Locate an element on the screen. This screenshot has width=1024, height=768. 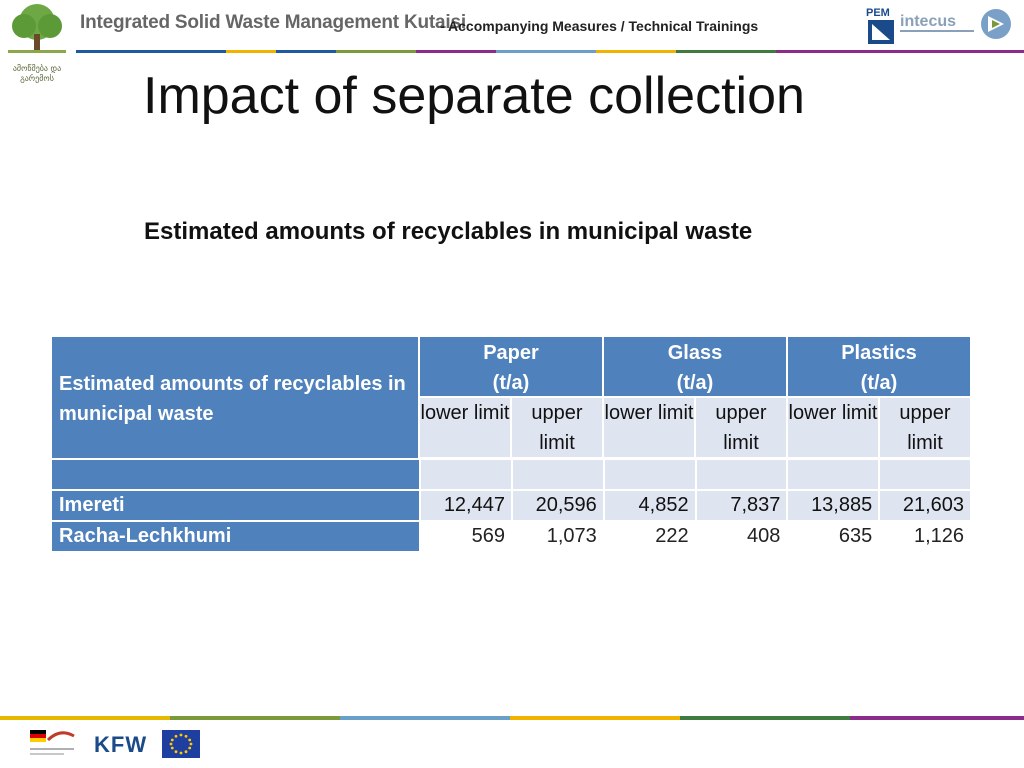
value-cell: 635 is located at coordinates (834, 537).